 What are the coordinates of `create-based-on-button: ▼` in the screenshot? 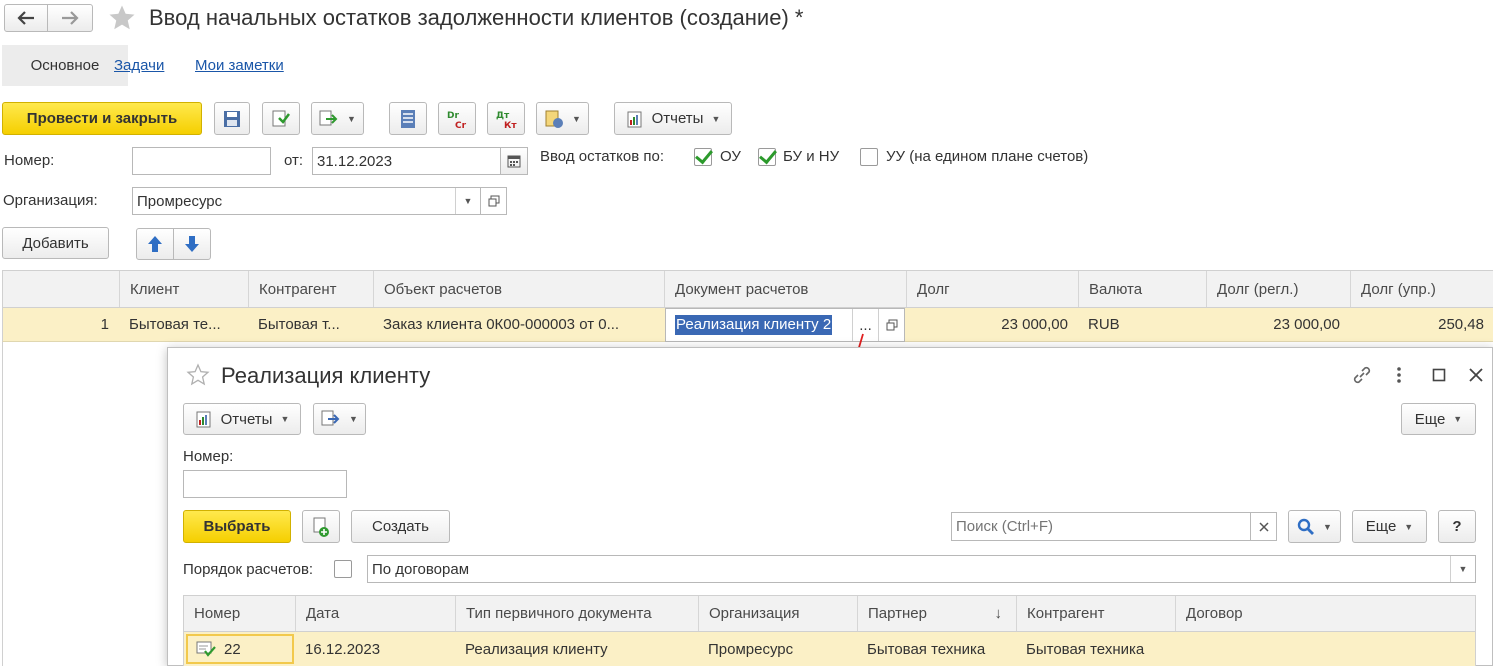 It's located at (337, 118).